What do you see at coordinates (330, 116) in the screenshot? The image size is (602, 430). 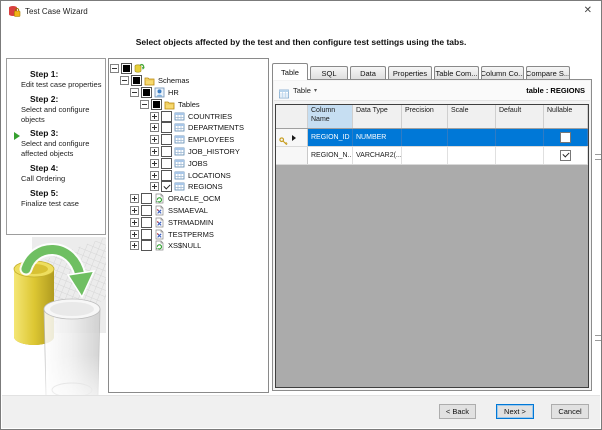 I see `grid-header-column-name: Column Name` at bounding box center [330, 116].